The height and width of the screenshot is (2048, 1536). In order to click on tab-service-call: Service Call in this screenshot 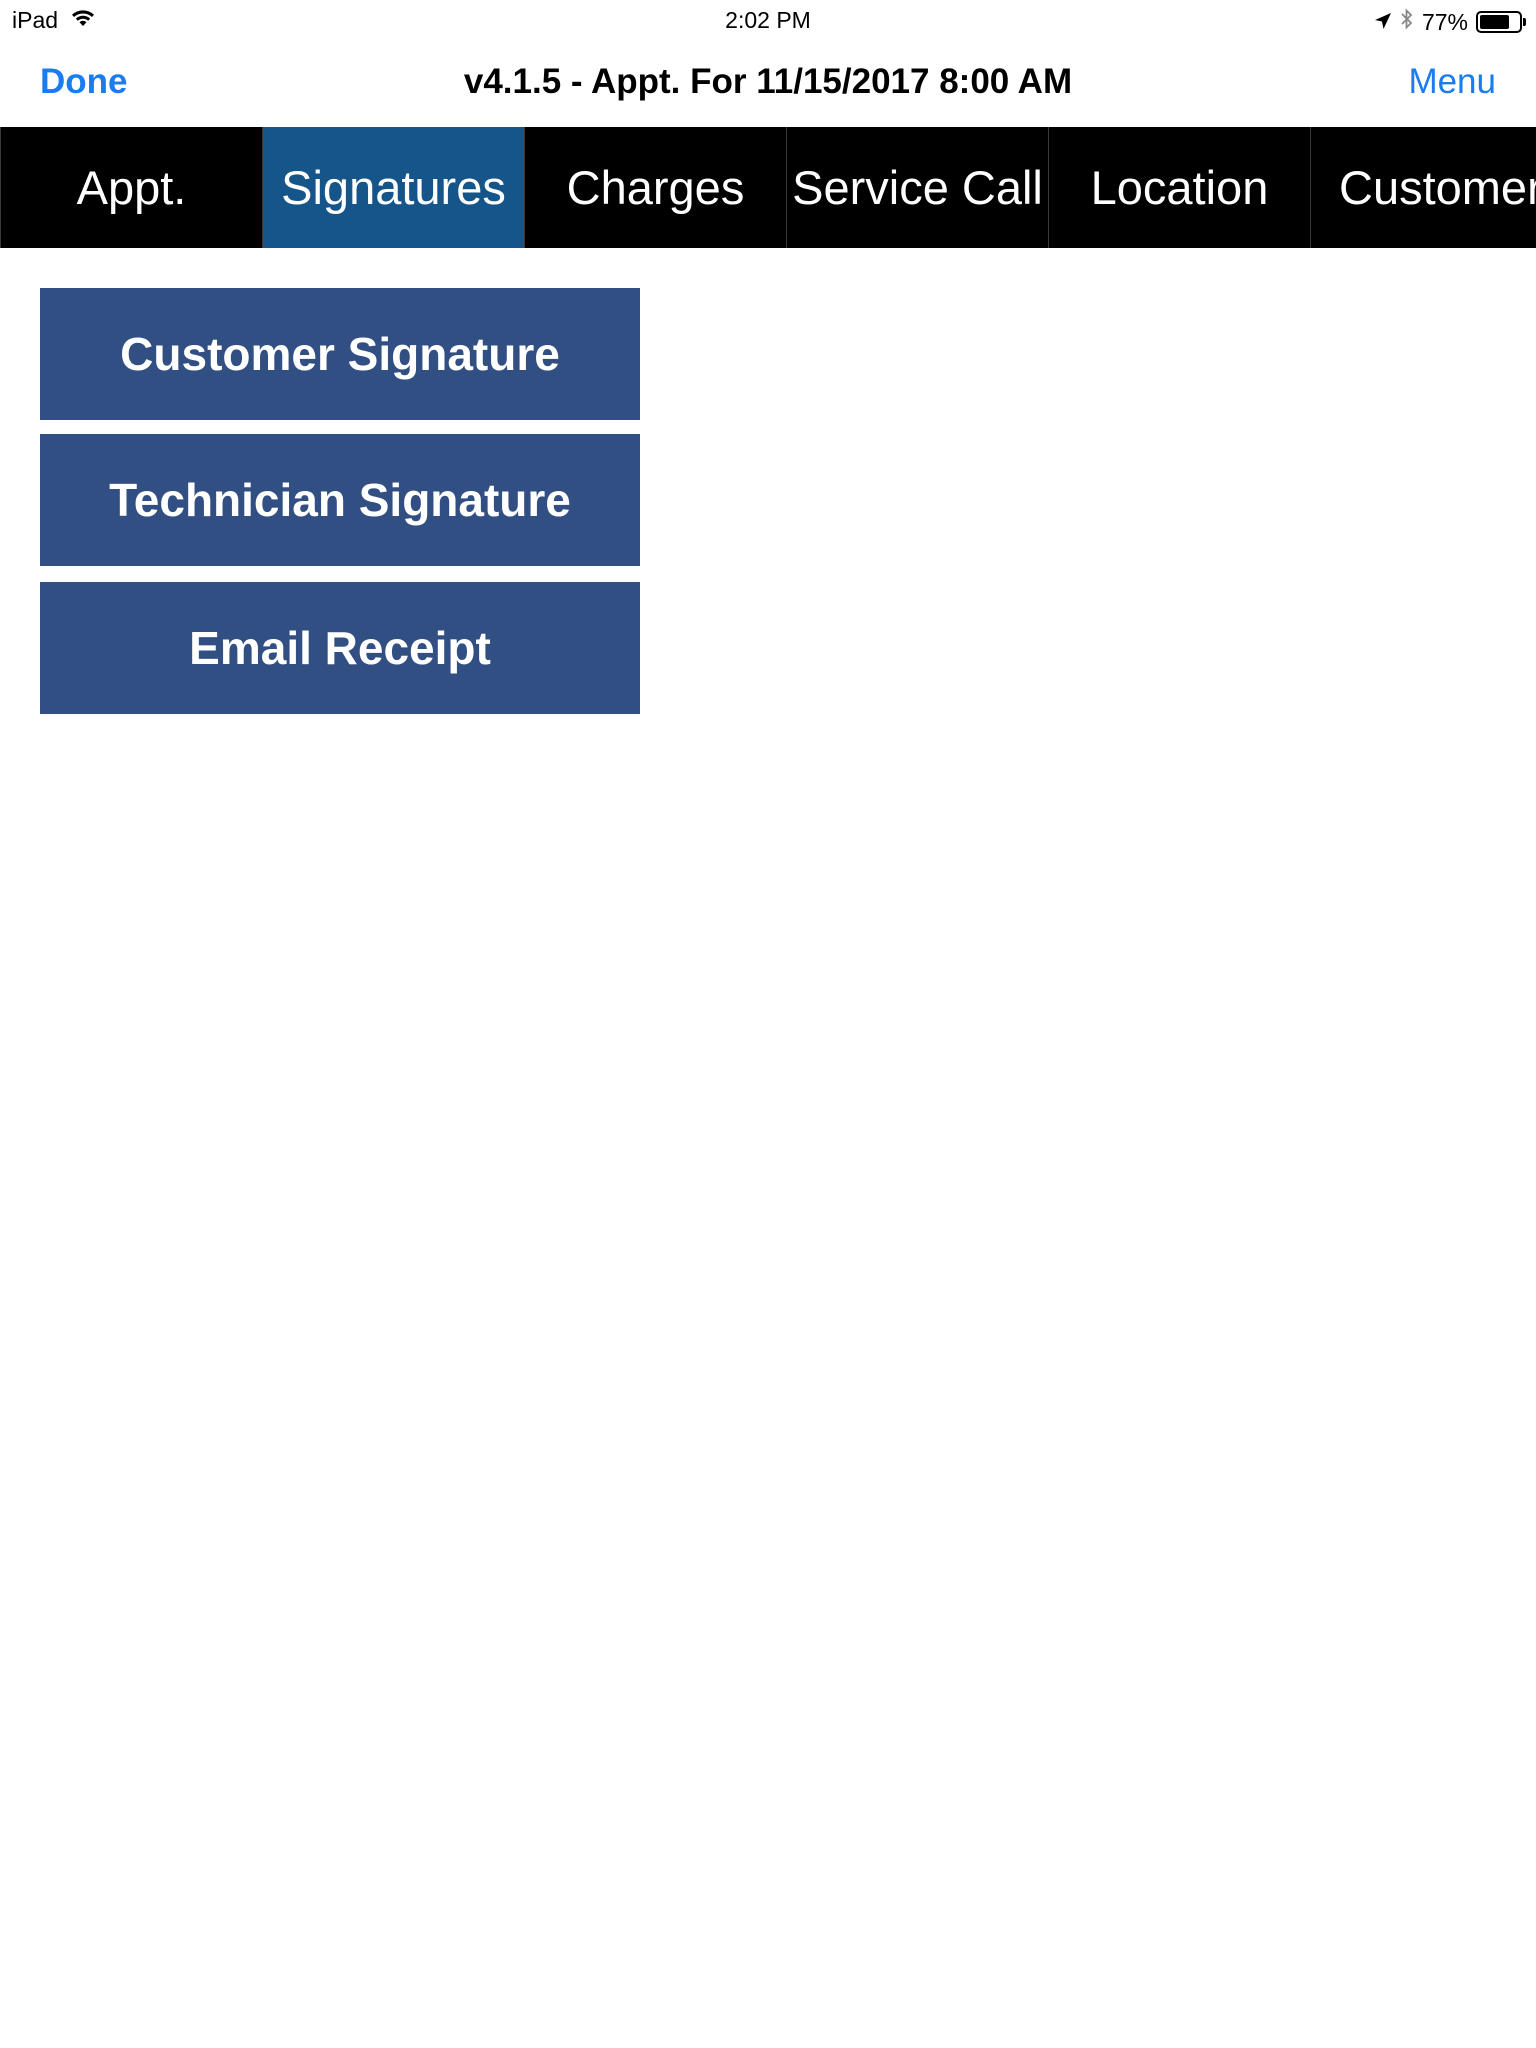, I will do `click(917, 187)`.